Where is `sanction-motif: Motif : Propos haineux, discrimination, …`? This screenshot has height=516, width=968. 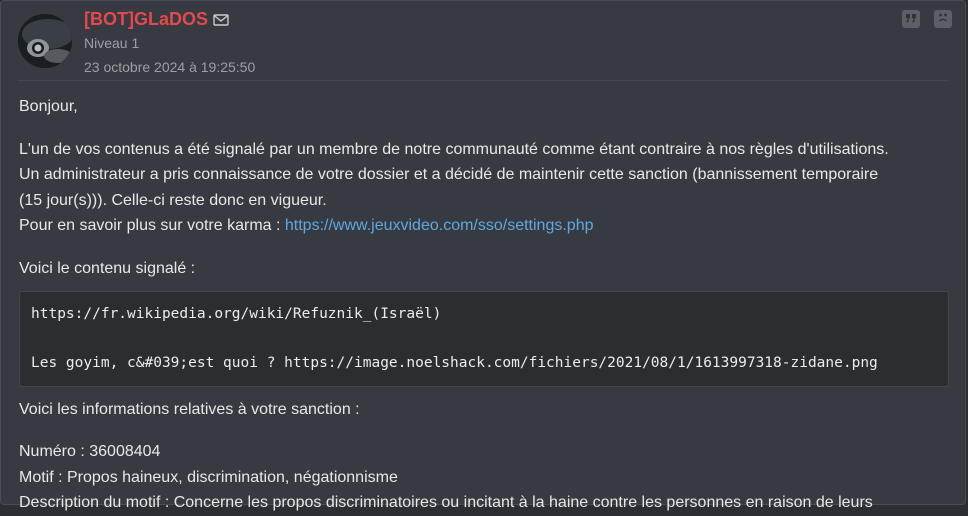 sanction-motif: Motif : Propos haineux, discrimination, … is located at coordinates (208, 477).